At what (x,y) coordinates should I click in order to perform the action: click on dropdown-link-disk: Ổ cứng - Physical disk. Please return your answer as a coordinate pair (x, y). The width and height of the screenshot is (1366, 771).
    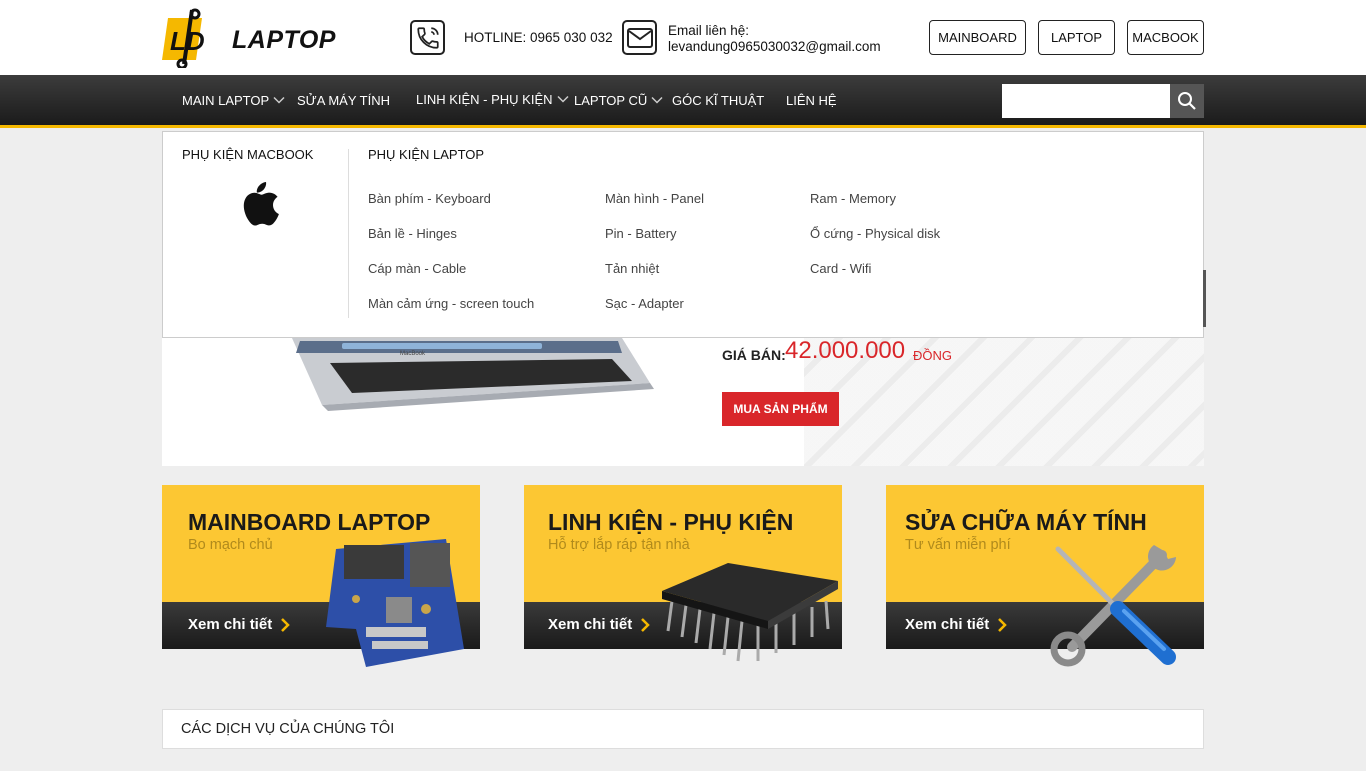
    Looking at the image, I should click on (875, 233).